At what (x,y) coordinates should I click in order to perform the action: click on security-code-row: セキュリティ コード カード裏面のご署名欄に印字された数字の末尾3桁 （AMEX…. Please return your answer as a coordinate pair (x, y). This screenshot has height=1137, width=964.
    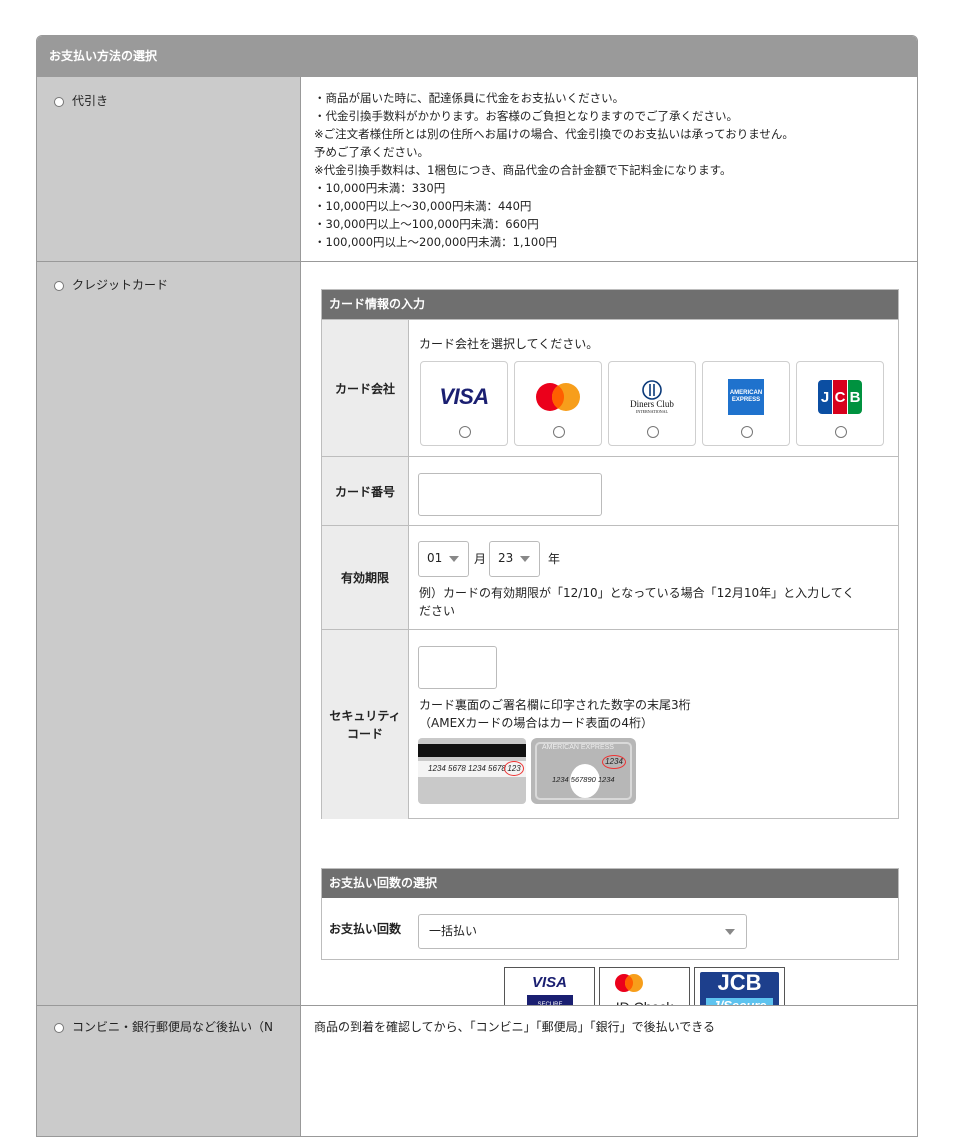
    Looking at the image, I should click on (610, 724).